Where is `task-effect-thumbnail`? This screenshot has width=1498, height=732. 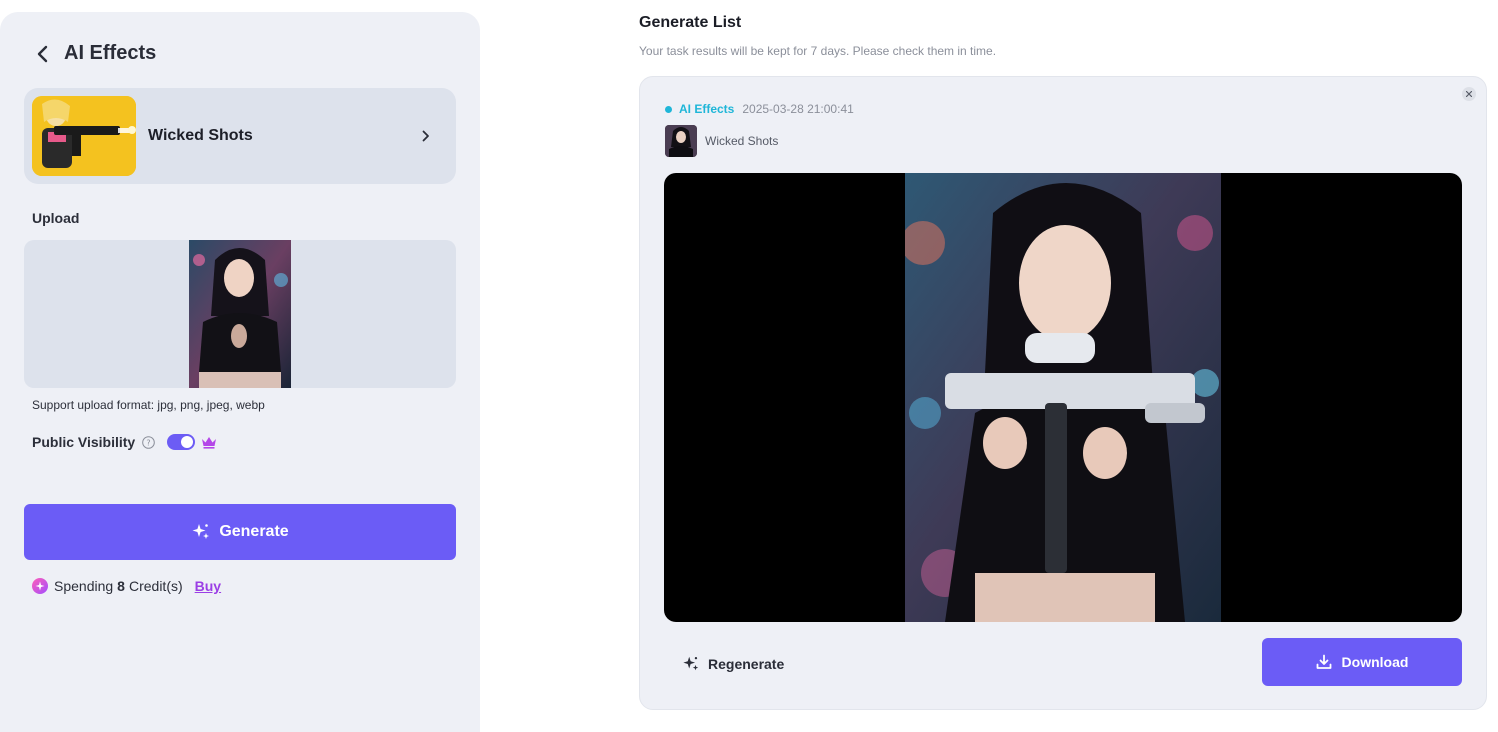
task-effect-thumbnail is located at coordinates (681, 141).